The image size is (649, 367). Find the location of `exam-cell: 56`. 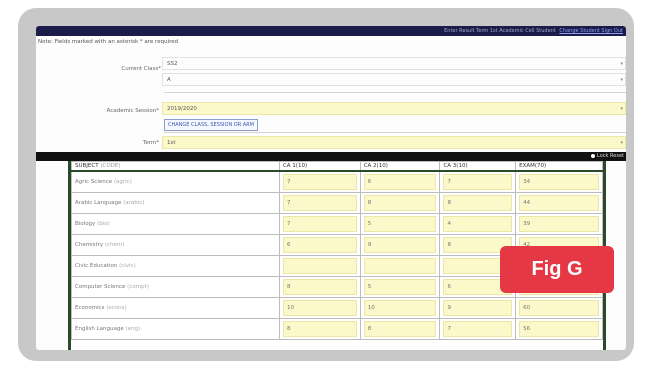

exam-cell: 56 is located at coordinates (559, 328).